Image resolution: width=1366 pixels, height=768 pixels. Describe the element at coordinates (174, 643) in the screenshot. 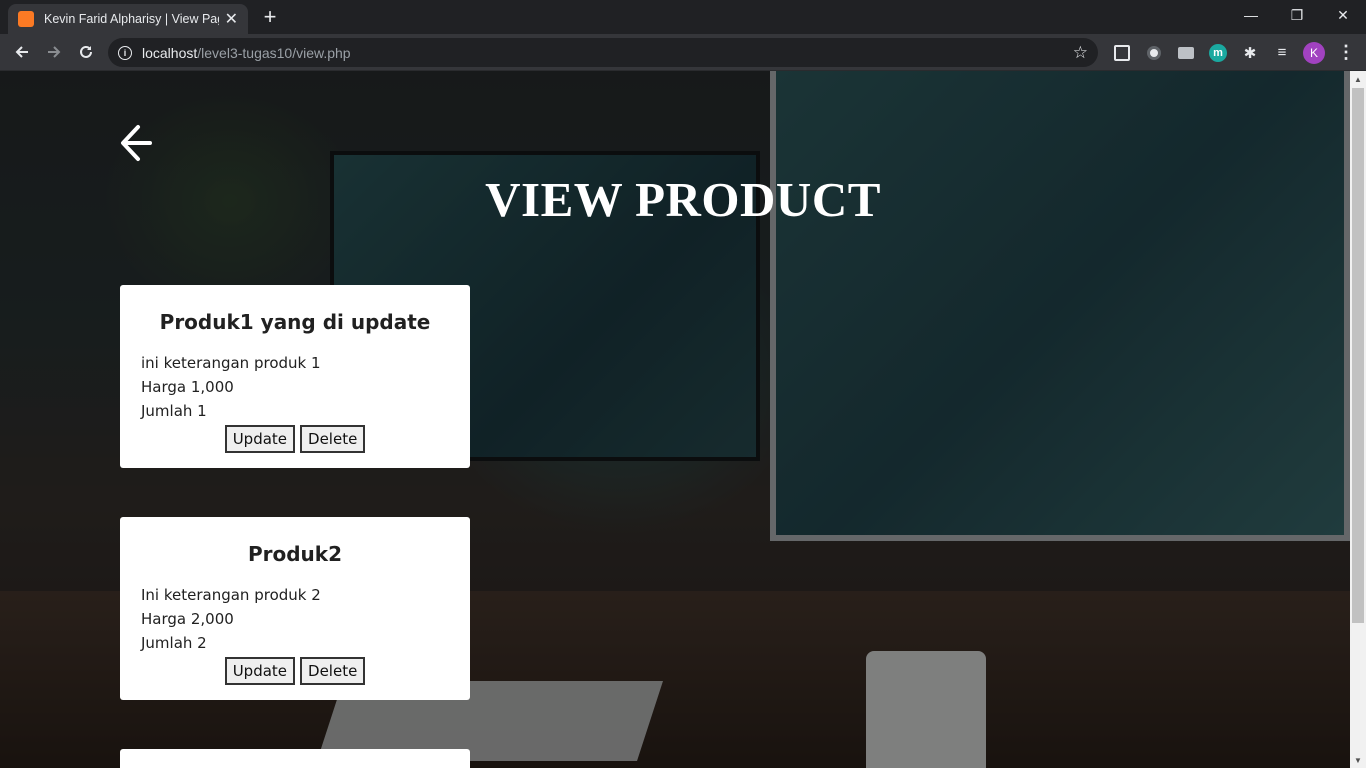

I see `product-quantity: Jumlah 2` at that location.